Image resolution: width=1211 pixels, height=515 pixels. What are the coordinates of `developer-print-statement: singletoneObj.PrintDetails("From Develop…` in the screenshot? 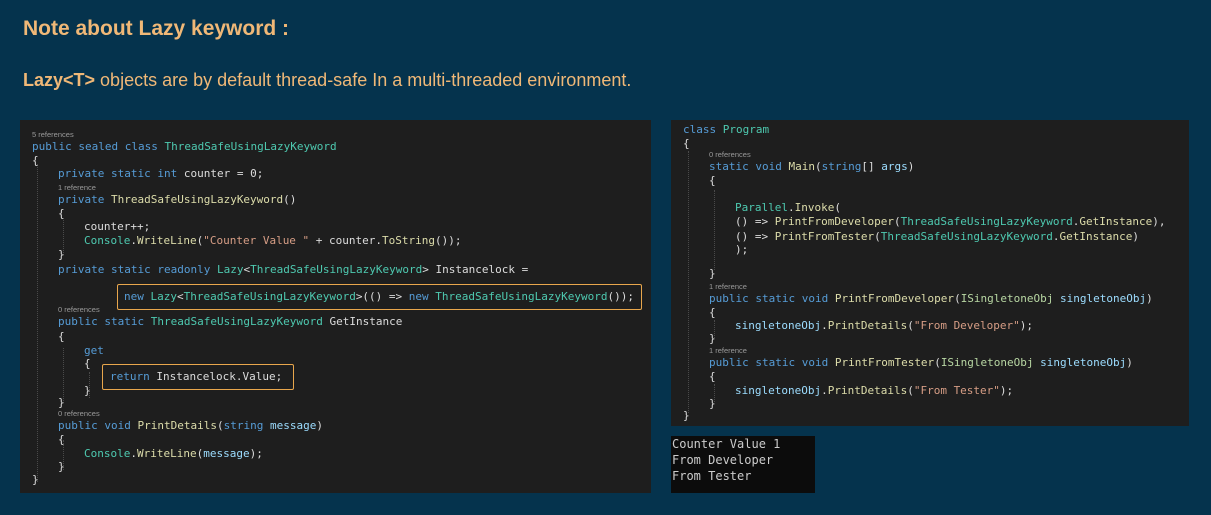 It's located at (884, 325).